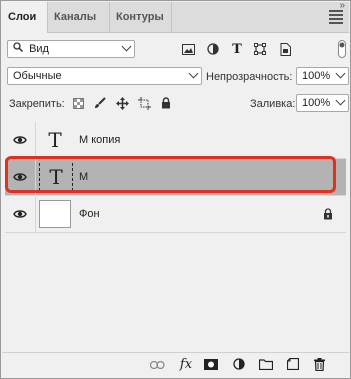 The image size is (351, 379). Describe the element at coordinates (170, 174) in the screenshot. I see `selection-highlight` at that location.